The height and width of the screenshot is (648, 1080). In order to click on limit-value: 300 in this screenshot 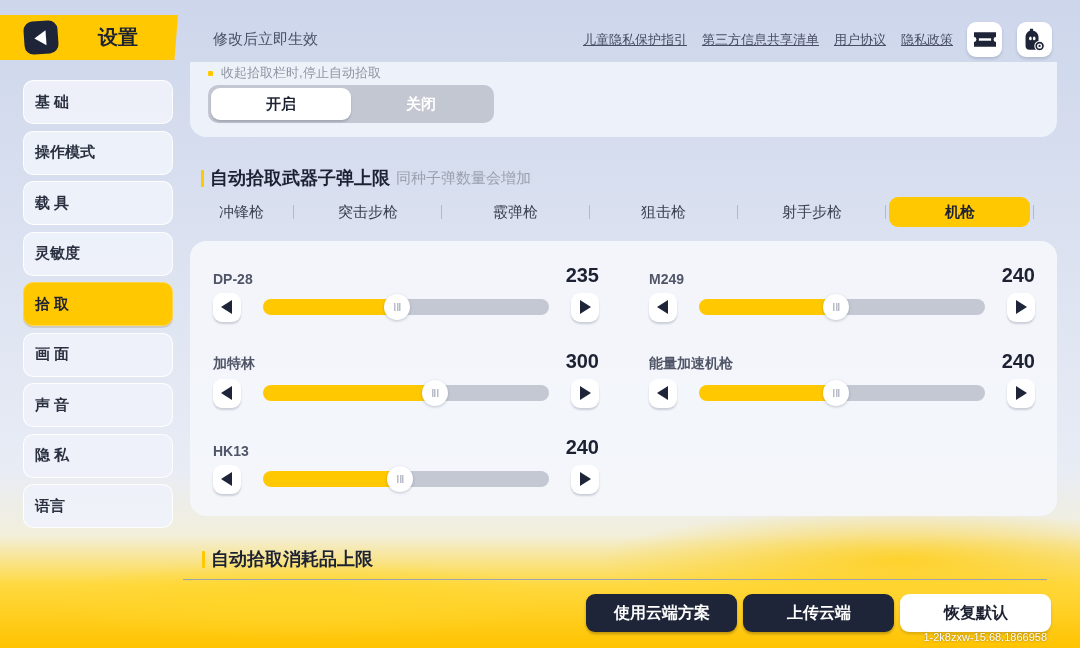, I will do `click(582, 361)`.